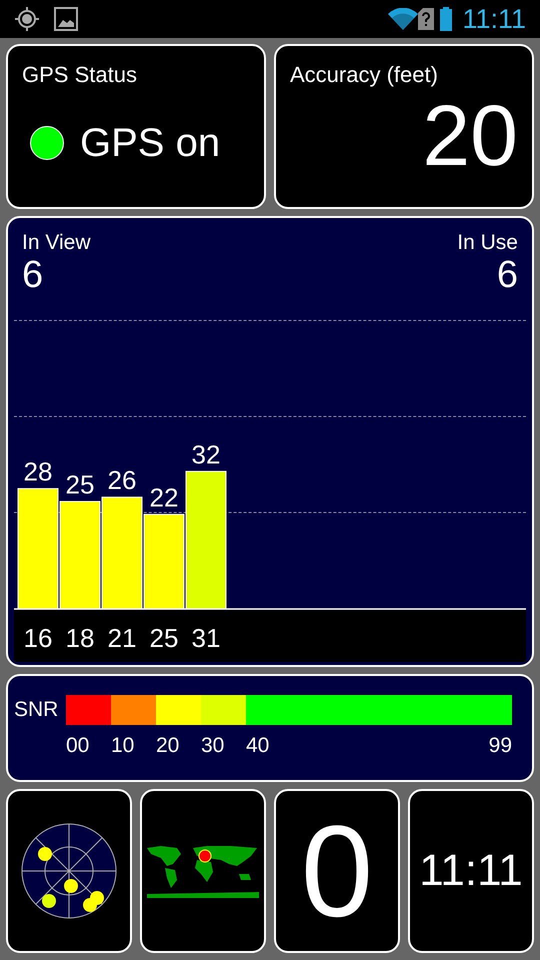 The width and height of the screenshot is (540, 960). Describe the element at coordinates (164, 497) in the screenshot. I see `bar-value-label: 22` at that location.